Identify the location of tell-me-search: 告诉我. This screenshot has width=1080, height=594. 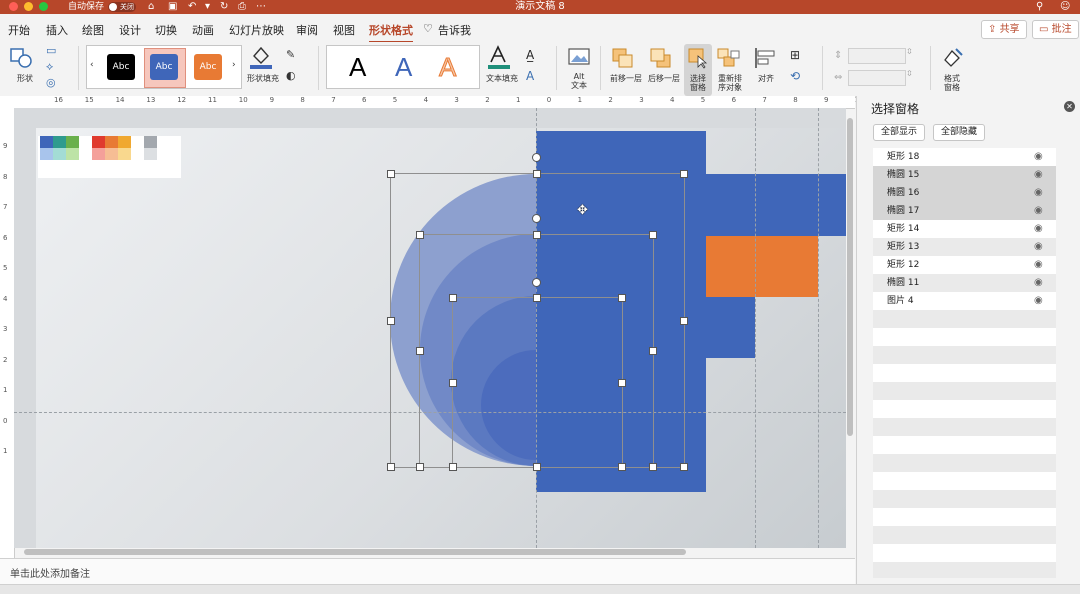
(454, 30).